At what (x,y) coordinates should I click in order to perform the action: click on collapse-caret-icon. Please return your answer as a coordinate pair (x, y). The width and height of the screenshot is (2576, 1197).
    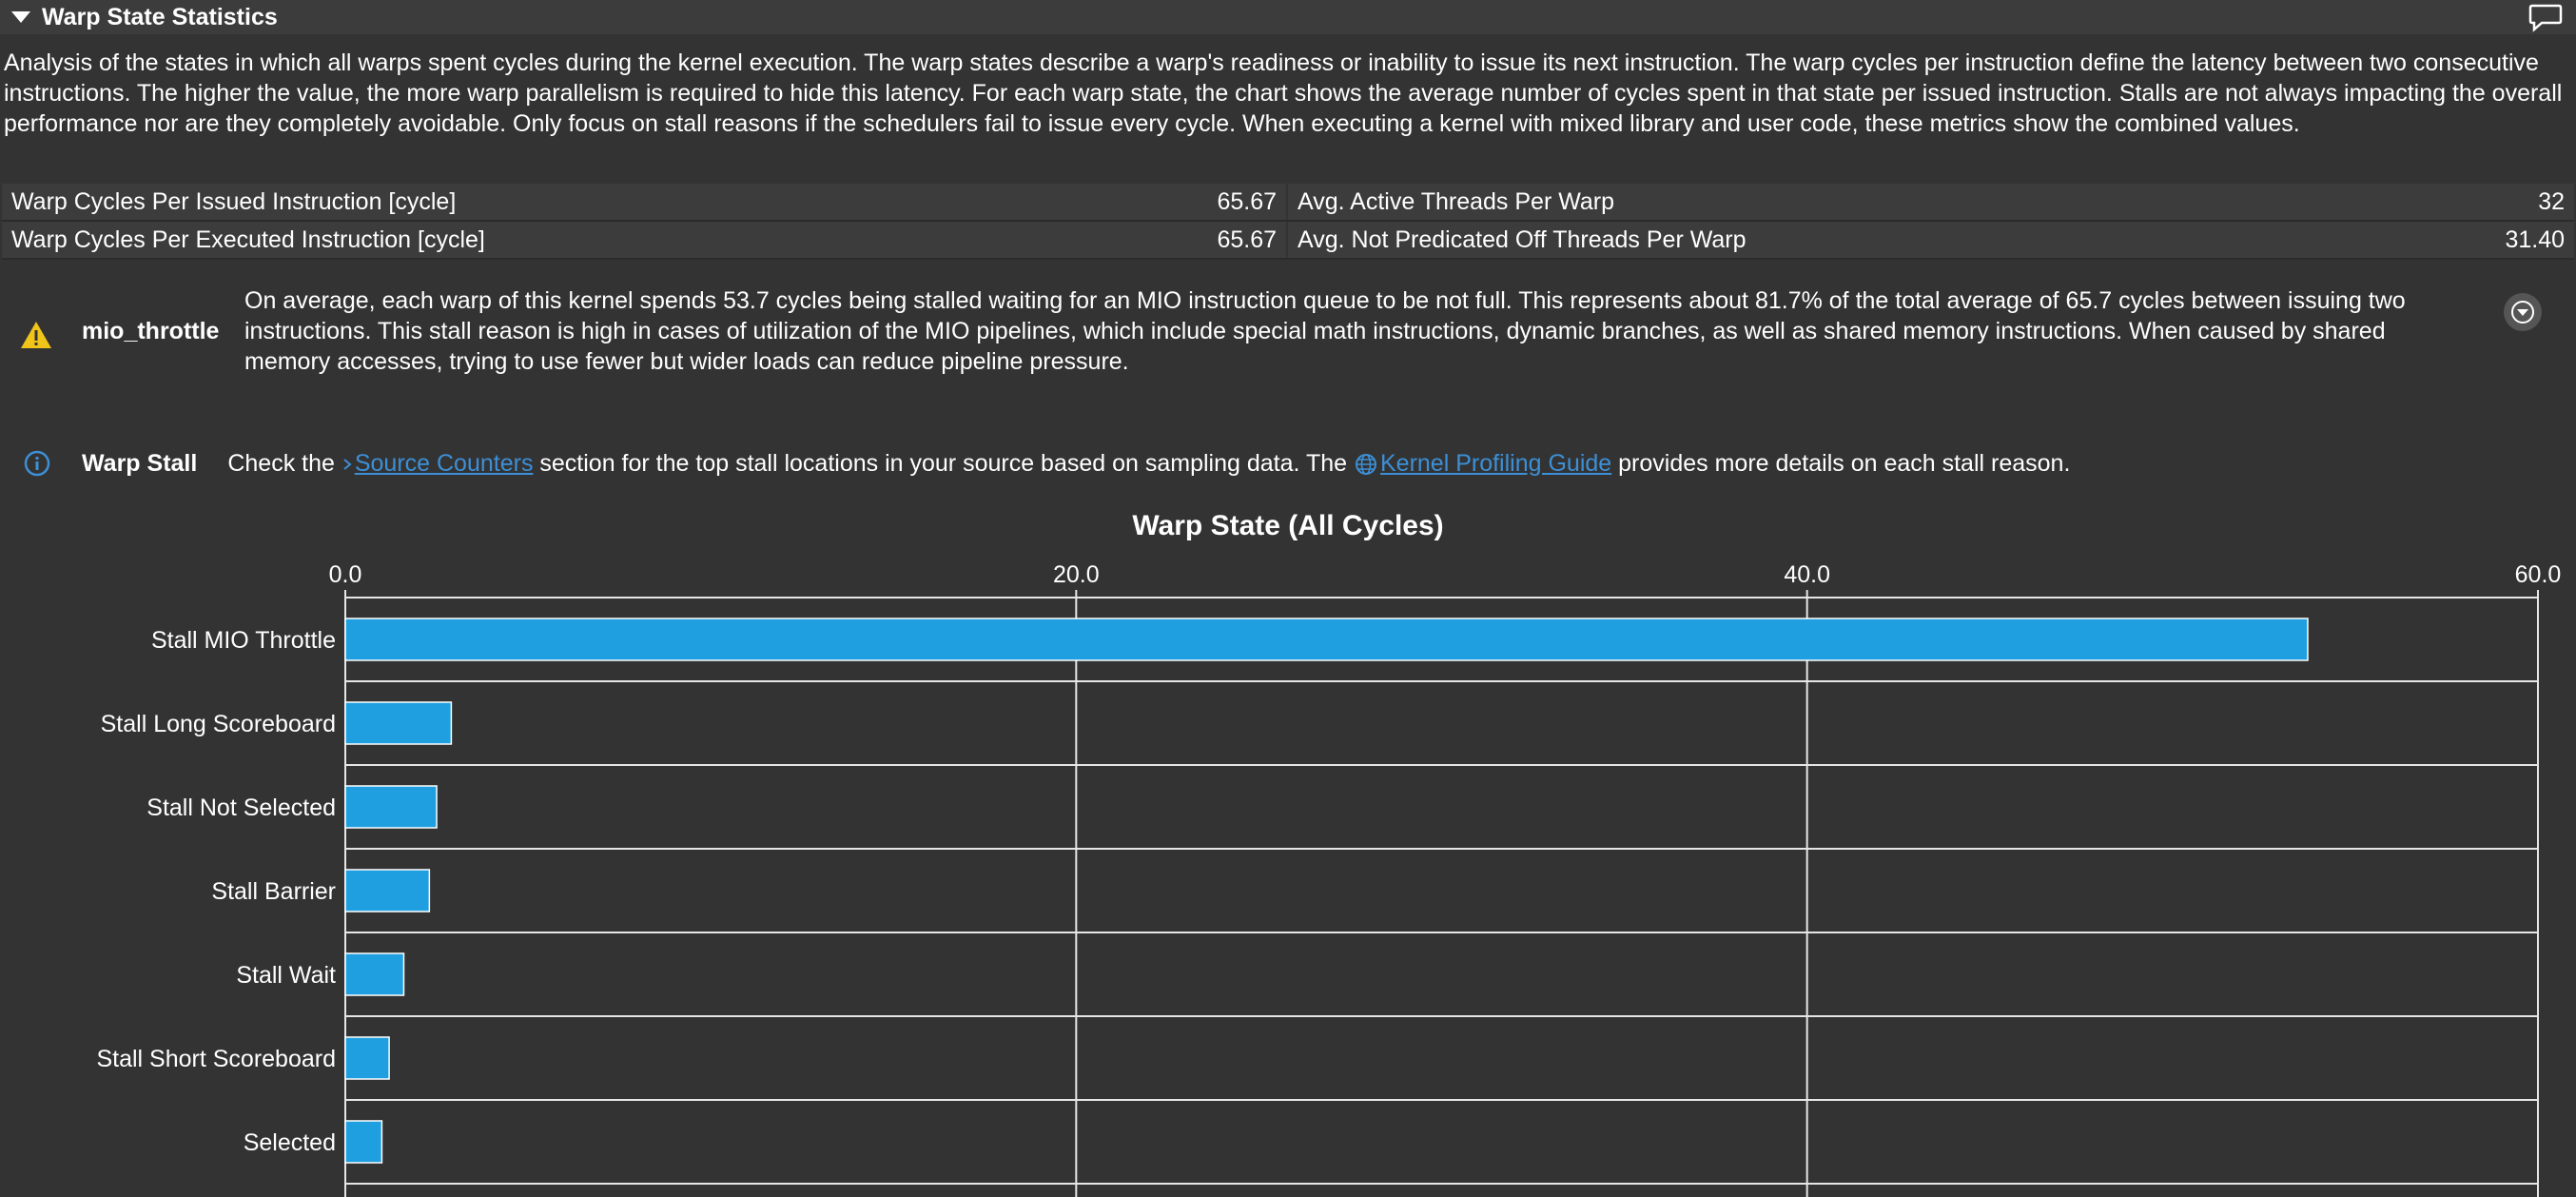
    Looking at the image, I should click on (21, 17).